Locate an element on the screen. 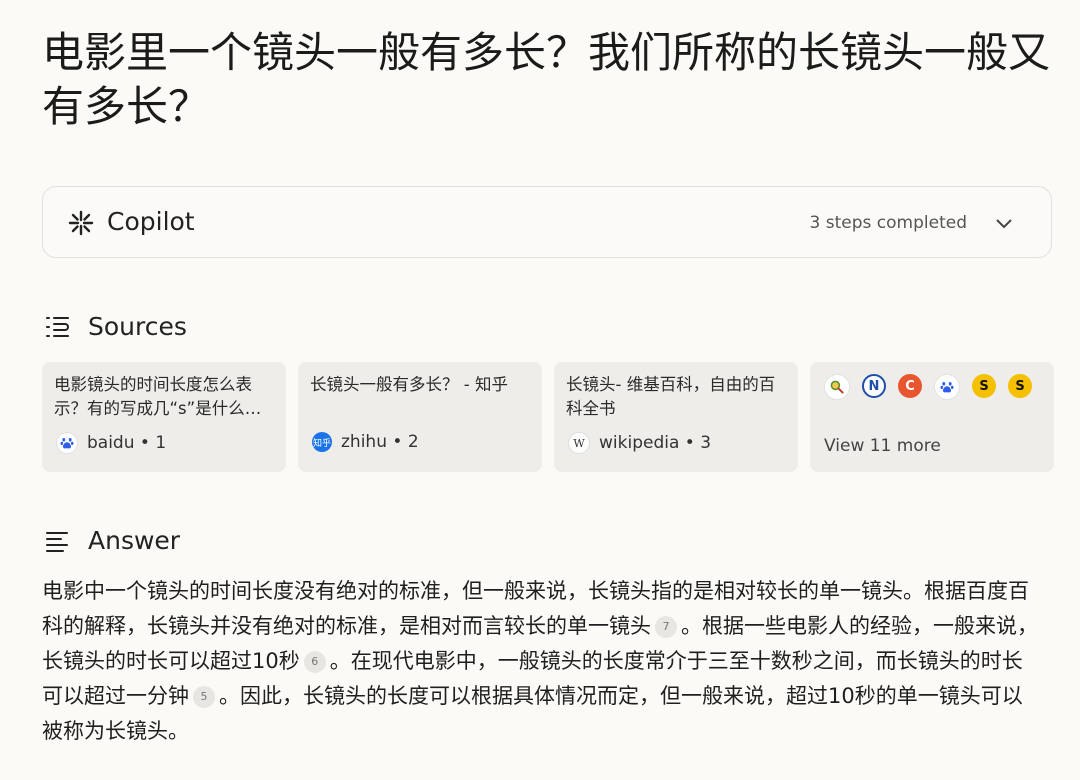  source-card-wikipedia: 长镜头- 维基百科，自由的百科全书 W wikipedia • 3 is located at coordinates (676, 417).